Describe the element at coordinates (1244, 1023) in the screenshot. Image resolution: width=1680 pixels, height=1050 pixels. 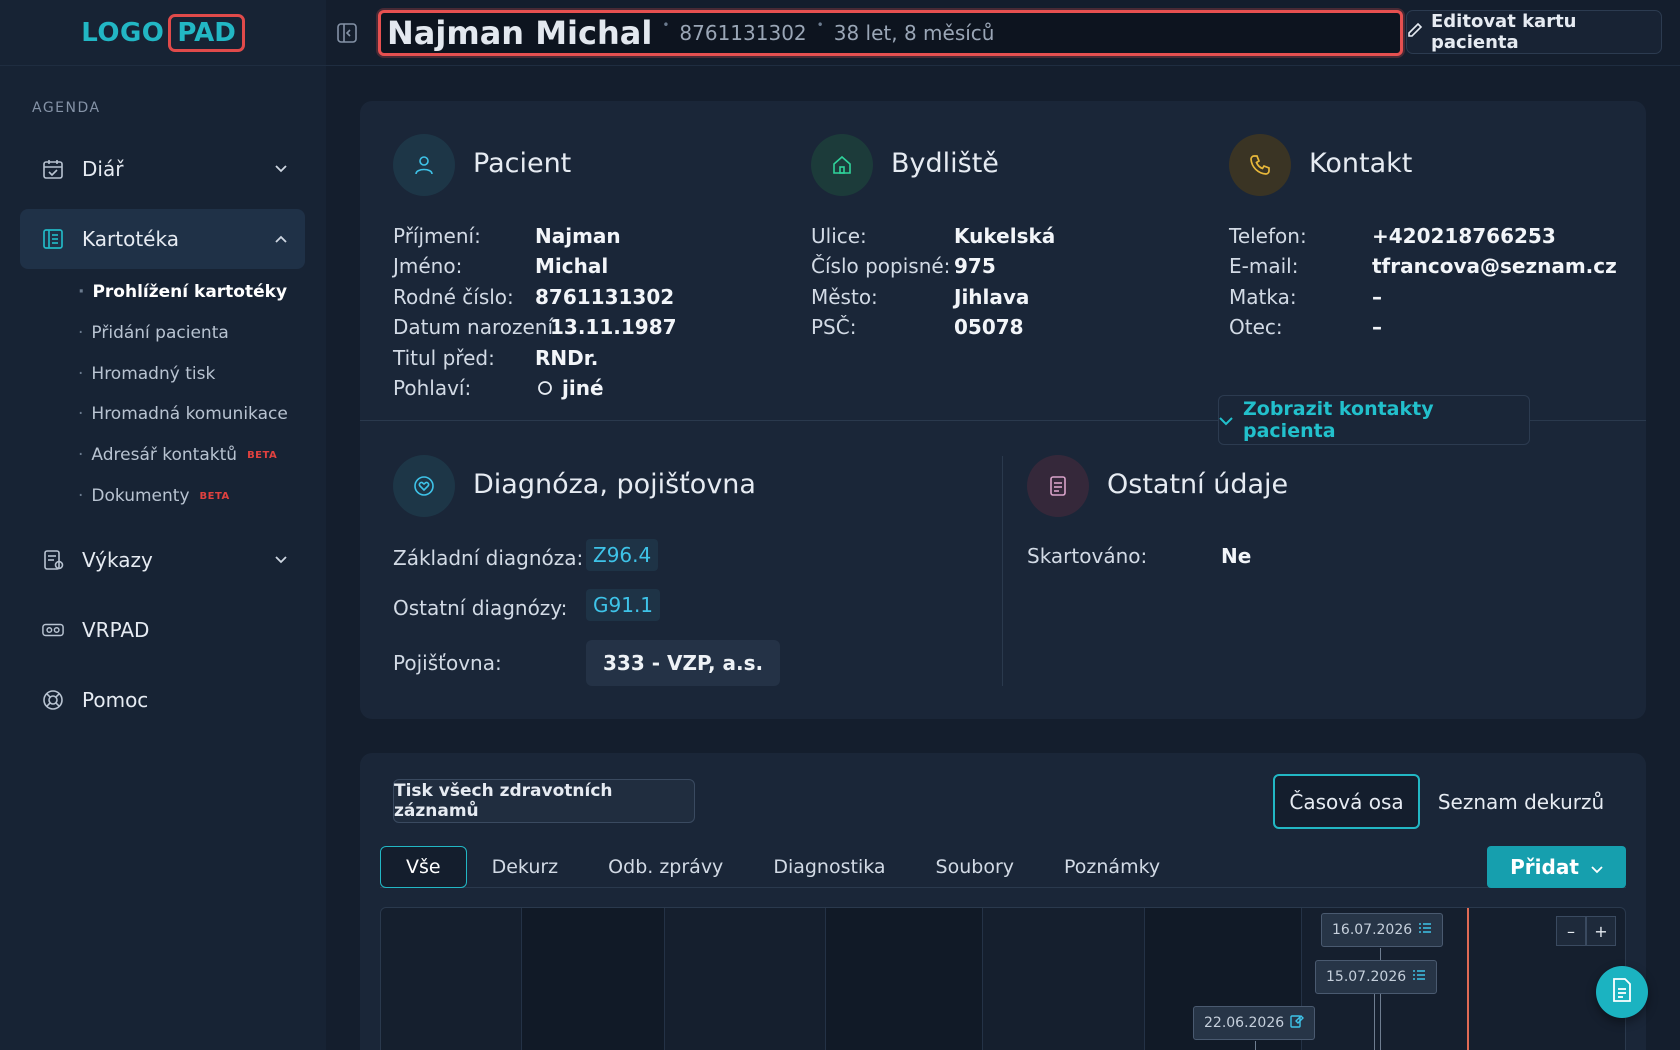
I see `event-date: 22.06.2026` at that location.